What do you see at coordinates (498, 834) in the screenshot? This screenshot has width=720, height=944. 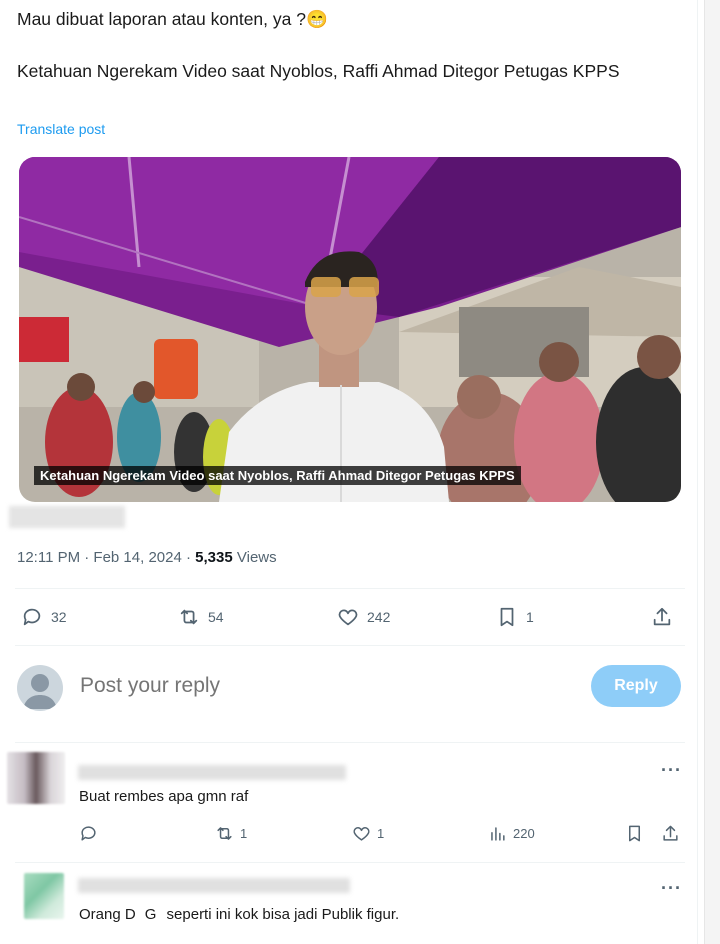 I see `views-icon` at bounding box center [498, 834].